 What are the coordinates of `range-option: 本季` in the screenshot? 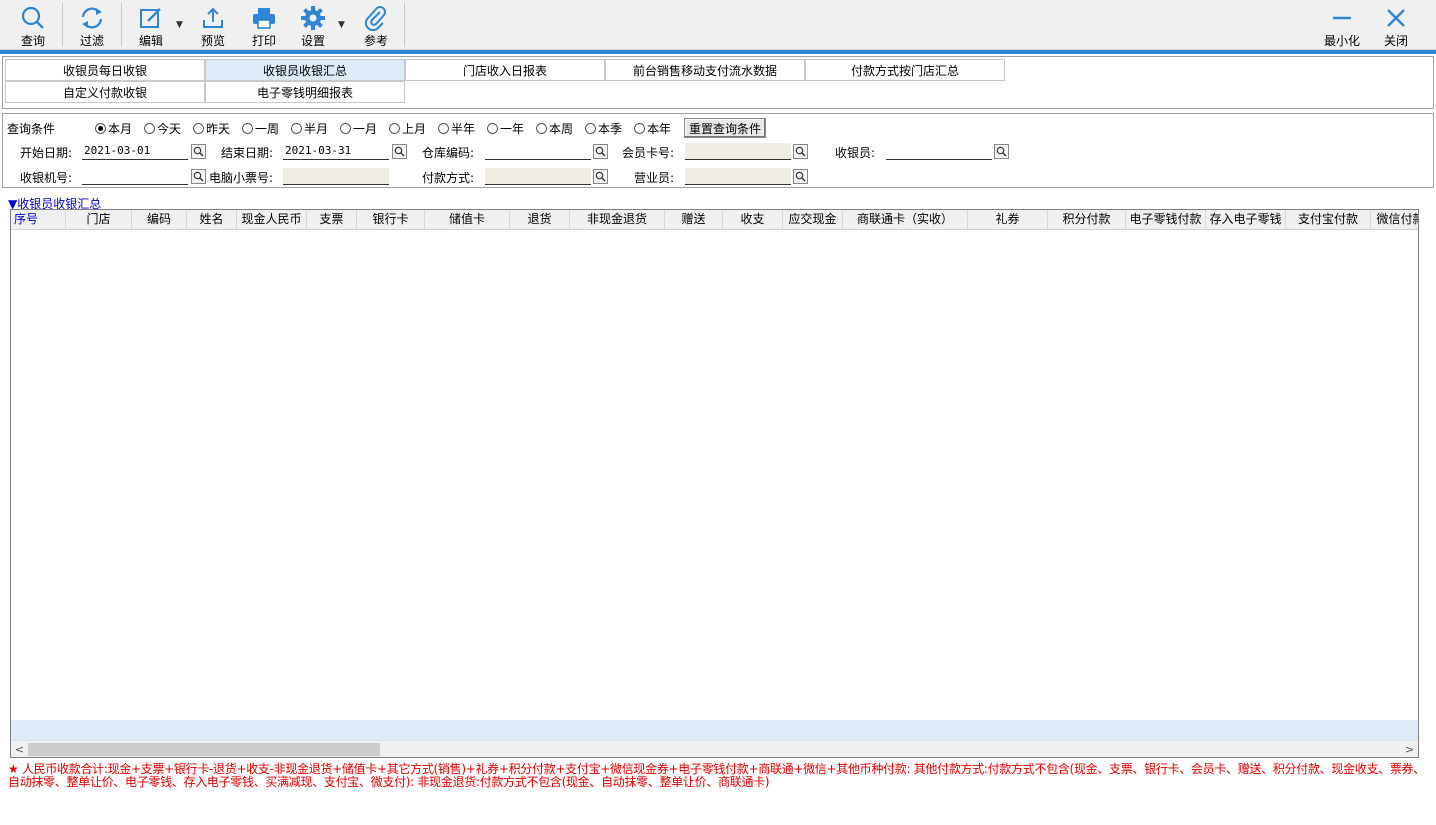 It's located at (603, 128).